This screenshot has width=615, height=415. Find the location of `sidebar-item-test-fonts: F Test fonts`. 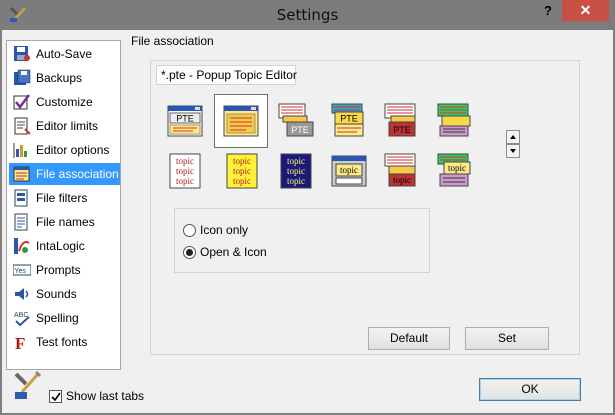

sidebar-item-test-fonts: F Test fonts is located at coordinates (64, 342).